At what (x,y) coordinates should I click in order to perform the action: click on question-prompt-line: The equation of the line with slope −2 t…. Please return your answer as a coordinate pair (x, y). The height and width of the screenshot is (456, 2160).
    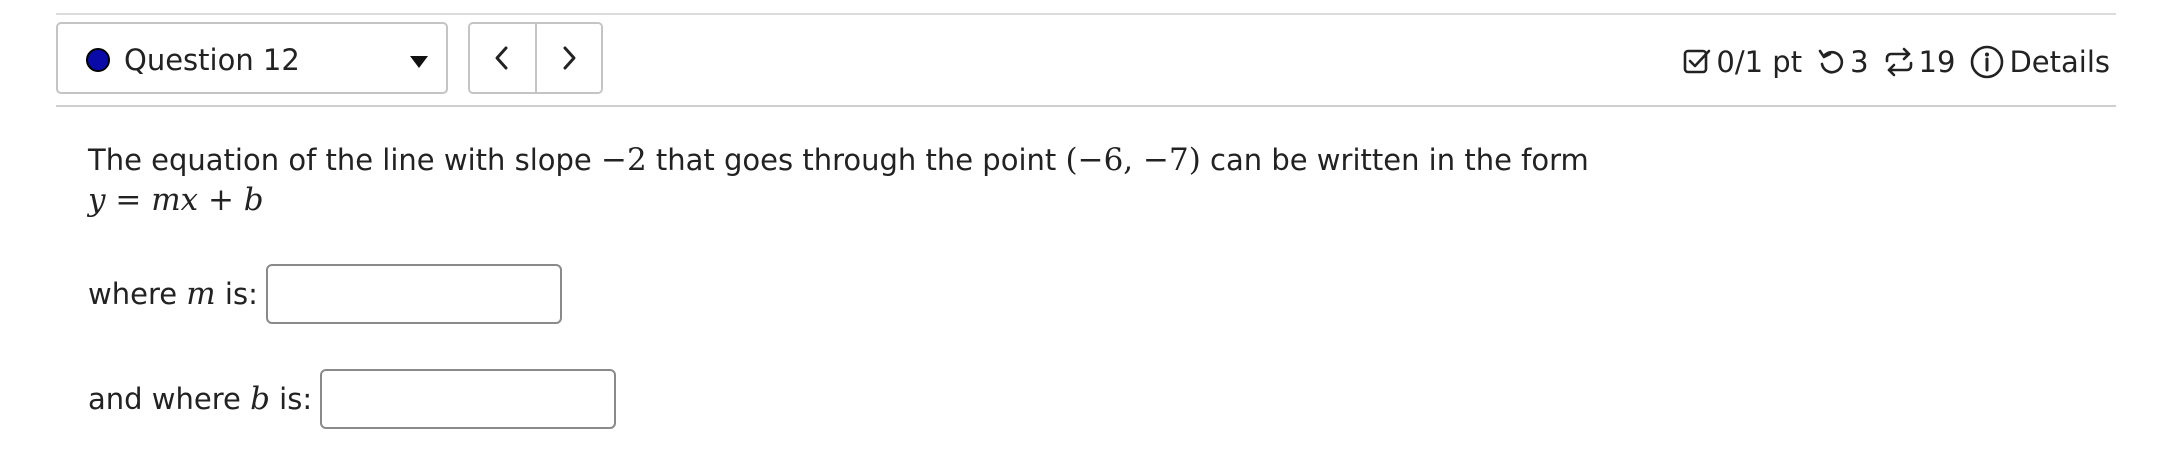
    Looking at the image, I should click on (838, 160).